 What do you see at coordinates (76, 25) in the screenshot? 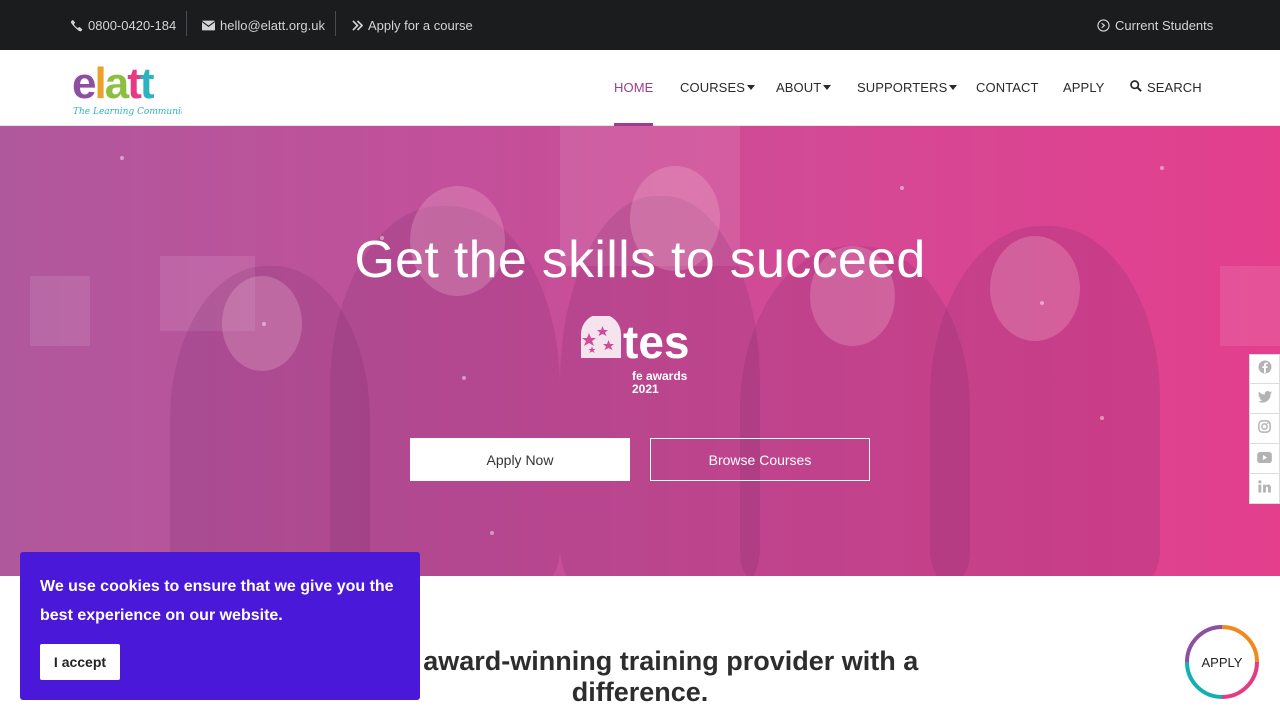
I see `phone-icon` at bounding box center [76, 25].